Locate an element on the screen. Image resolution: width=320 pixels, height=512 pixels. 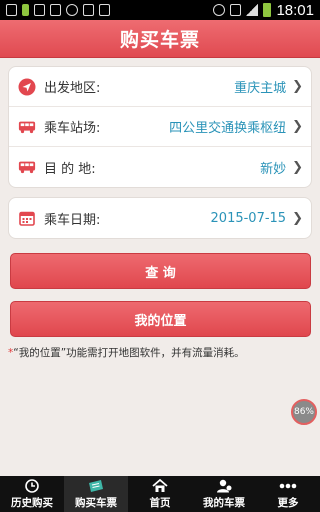
row-travel-date: 乘车日期: 2015-07-15 ❯ is located at coordinates (160, 218).